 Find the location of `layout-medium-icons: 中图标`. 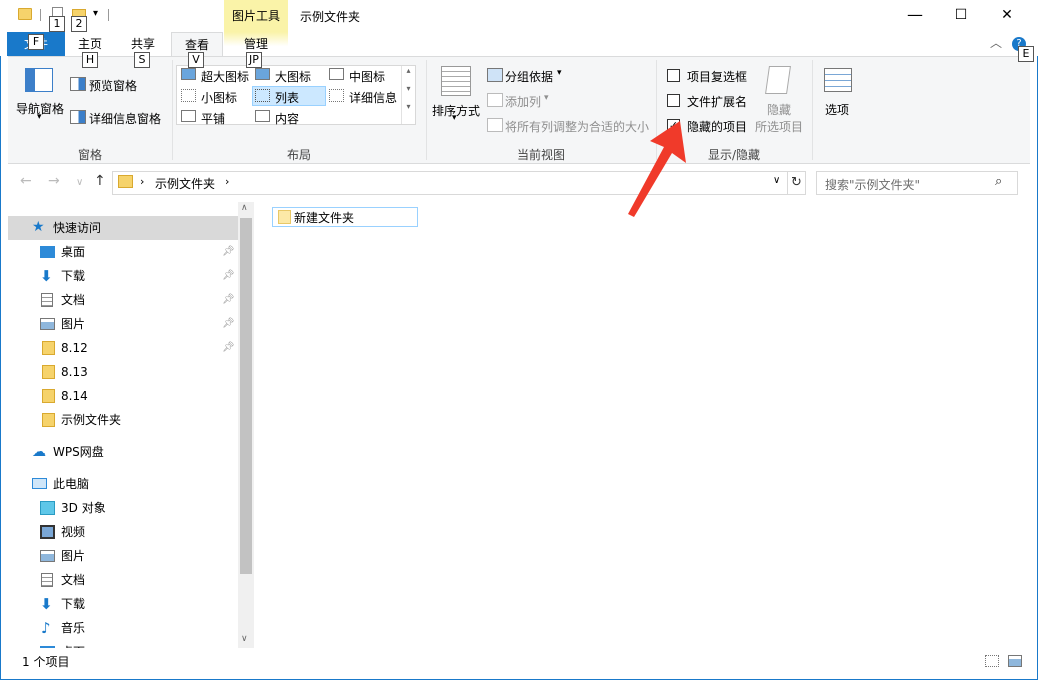

layout-medium-icons: 中图标 is located at coordinates (367, 76).